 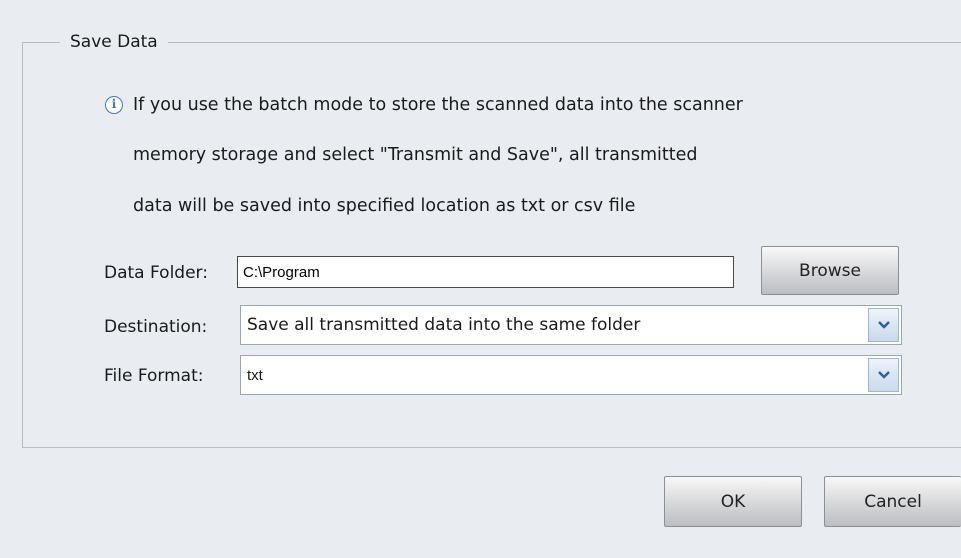 What do you see at coordinates (892, 501) in the screenshot?
I see `cancel-button: Cancel` at bounding box center [892, 501].